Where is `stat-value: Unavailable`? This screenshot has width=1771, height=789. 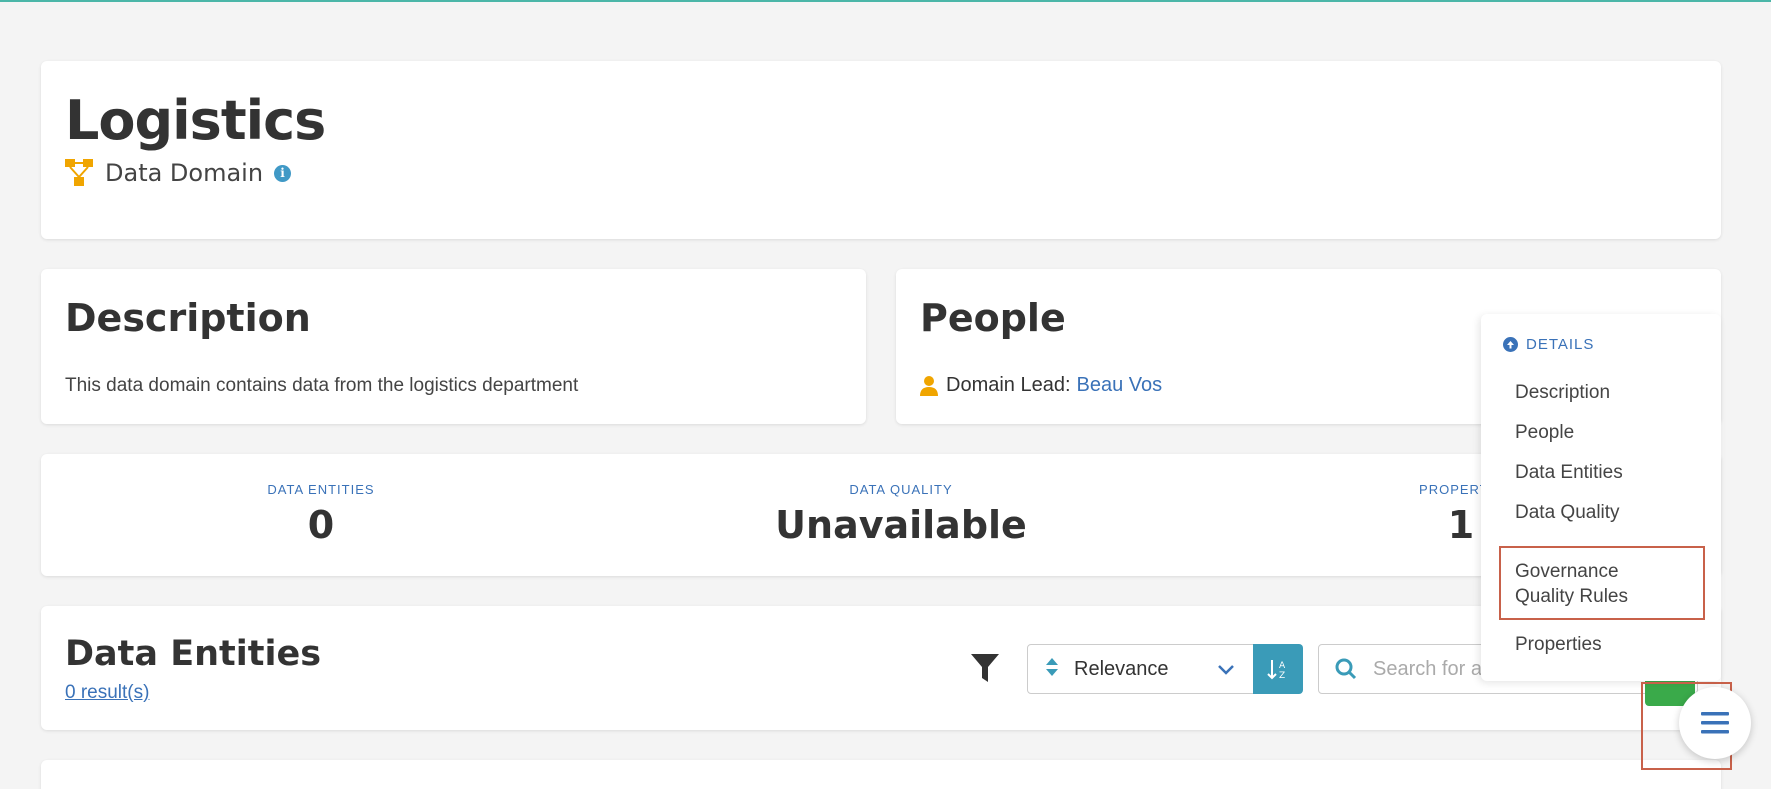 stat-value: Unavailable is located at coordinates (901, 525).